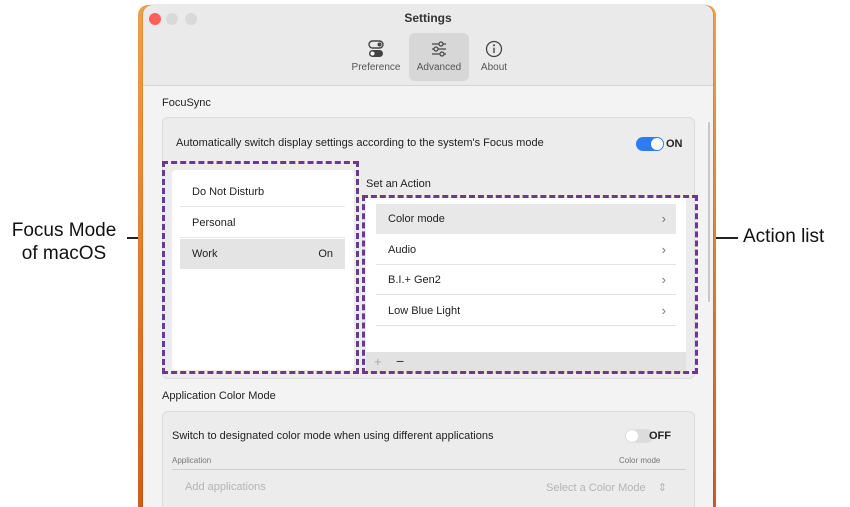  I want to click on column-header-application: Application, so click(192, 460).